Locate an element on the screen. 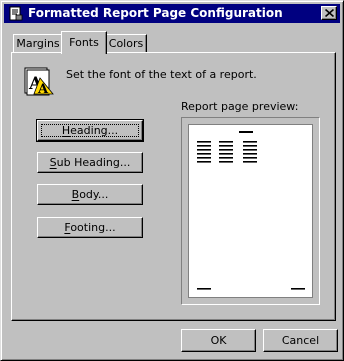 This screenshot has width=344, height=361. close-button is located at coordinates (329, 13).